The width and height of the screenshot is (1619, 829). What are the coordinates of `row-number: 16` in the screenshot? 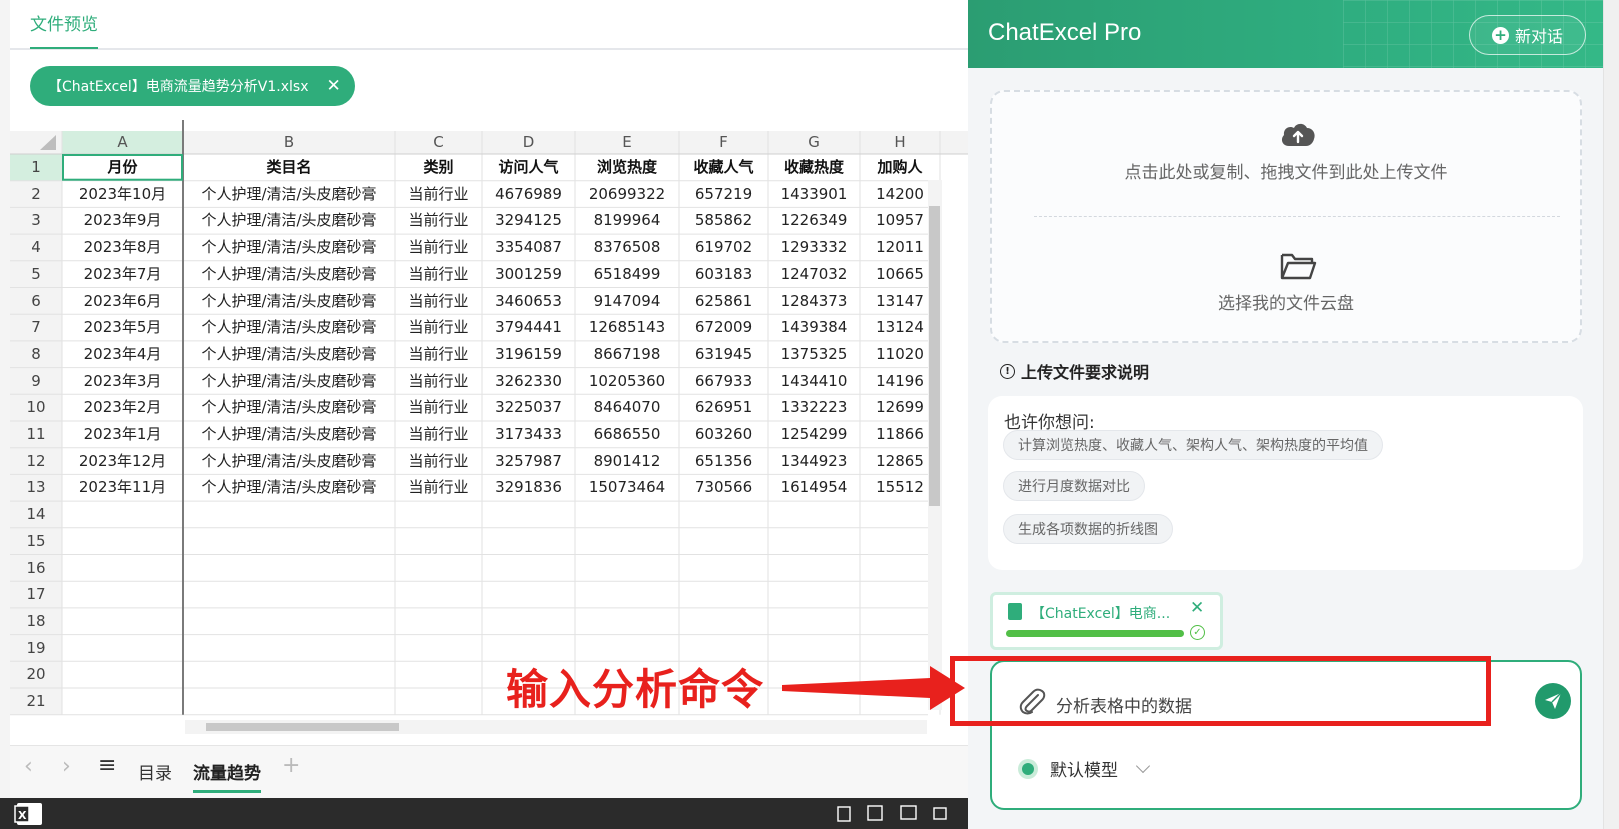 It's located at (36, 568).